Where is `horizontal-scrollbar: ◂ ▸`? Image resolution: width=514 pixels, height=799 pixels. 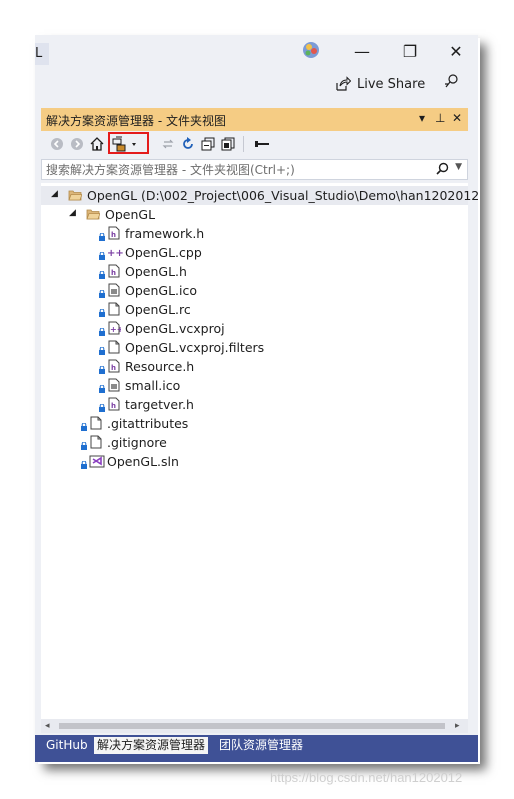
horizontal-scrollbar: ◂ ▸ is located at coordinates (254, 726).